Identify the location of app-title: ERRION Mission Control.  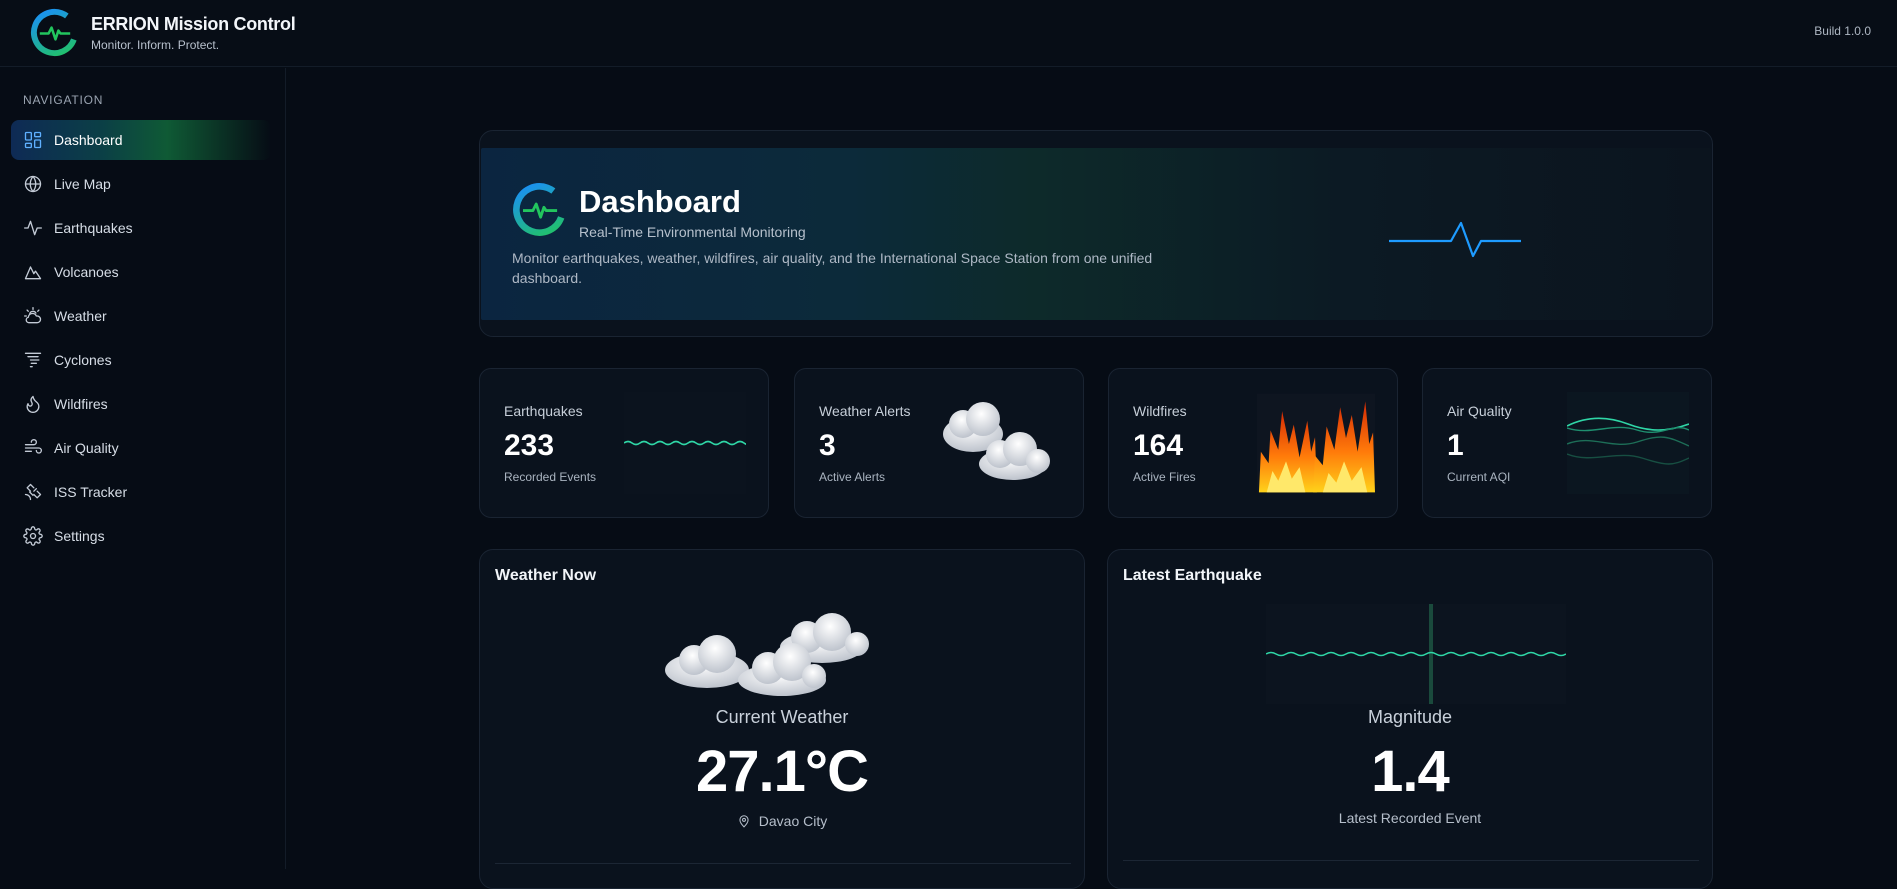
(193, 24).